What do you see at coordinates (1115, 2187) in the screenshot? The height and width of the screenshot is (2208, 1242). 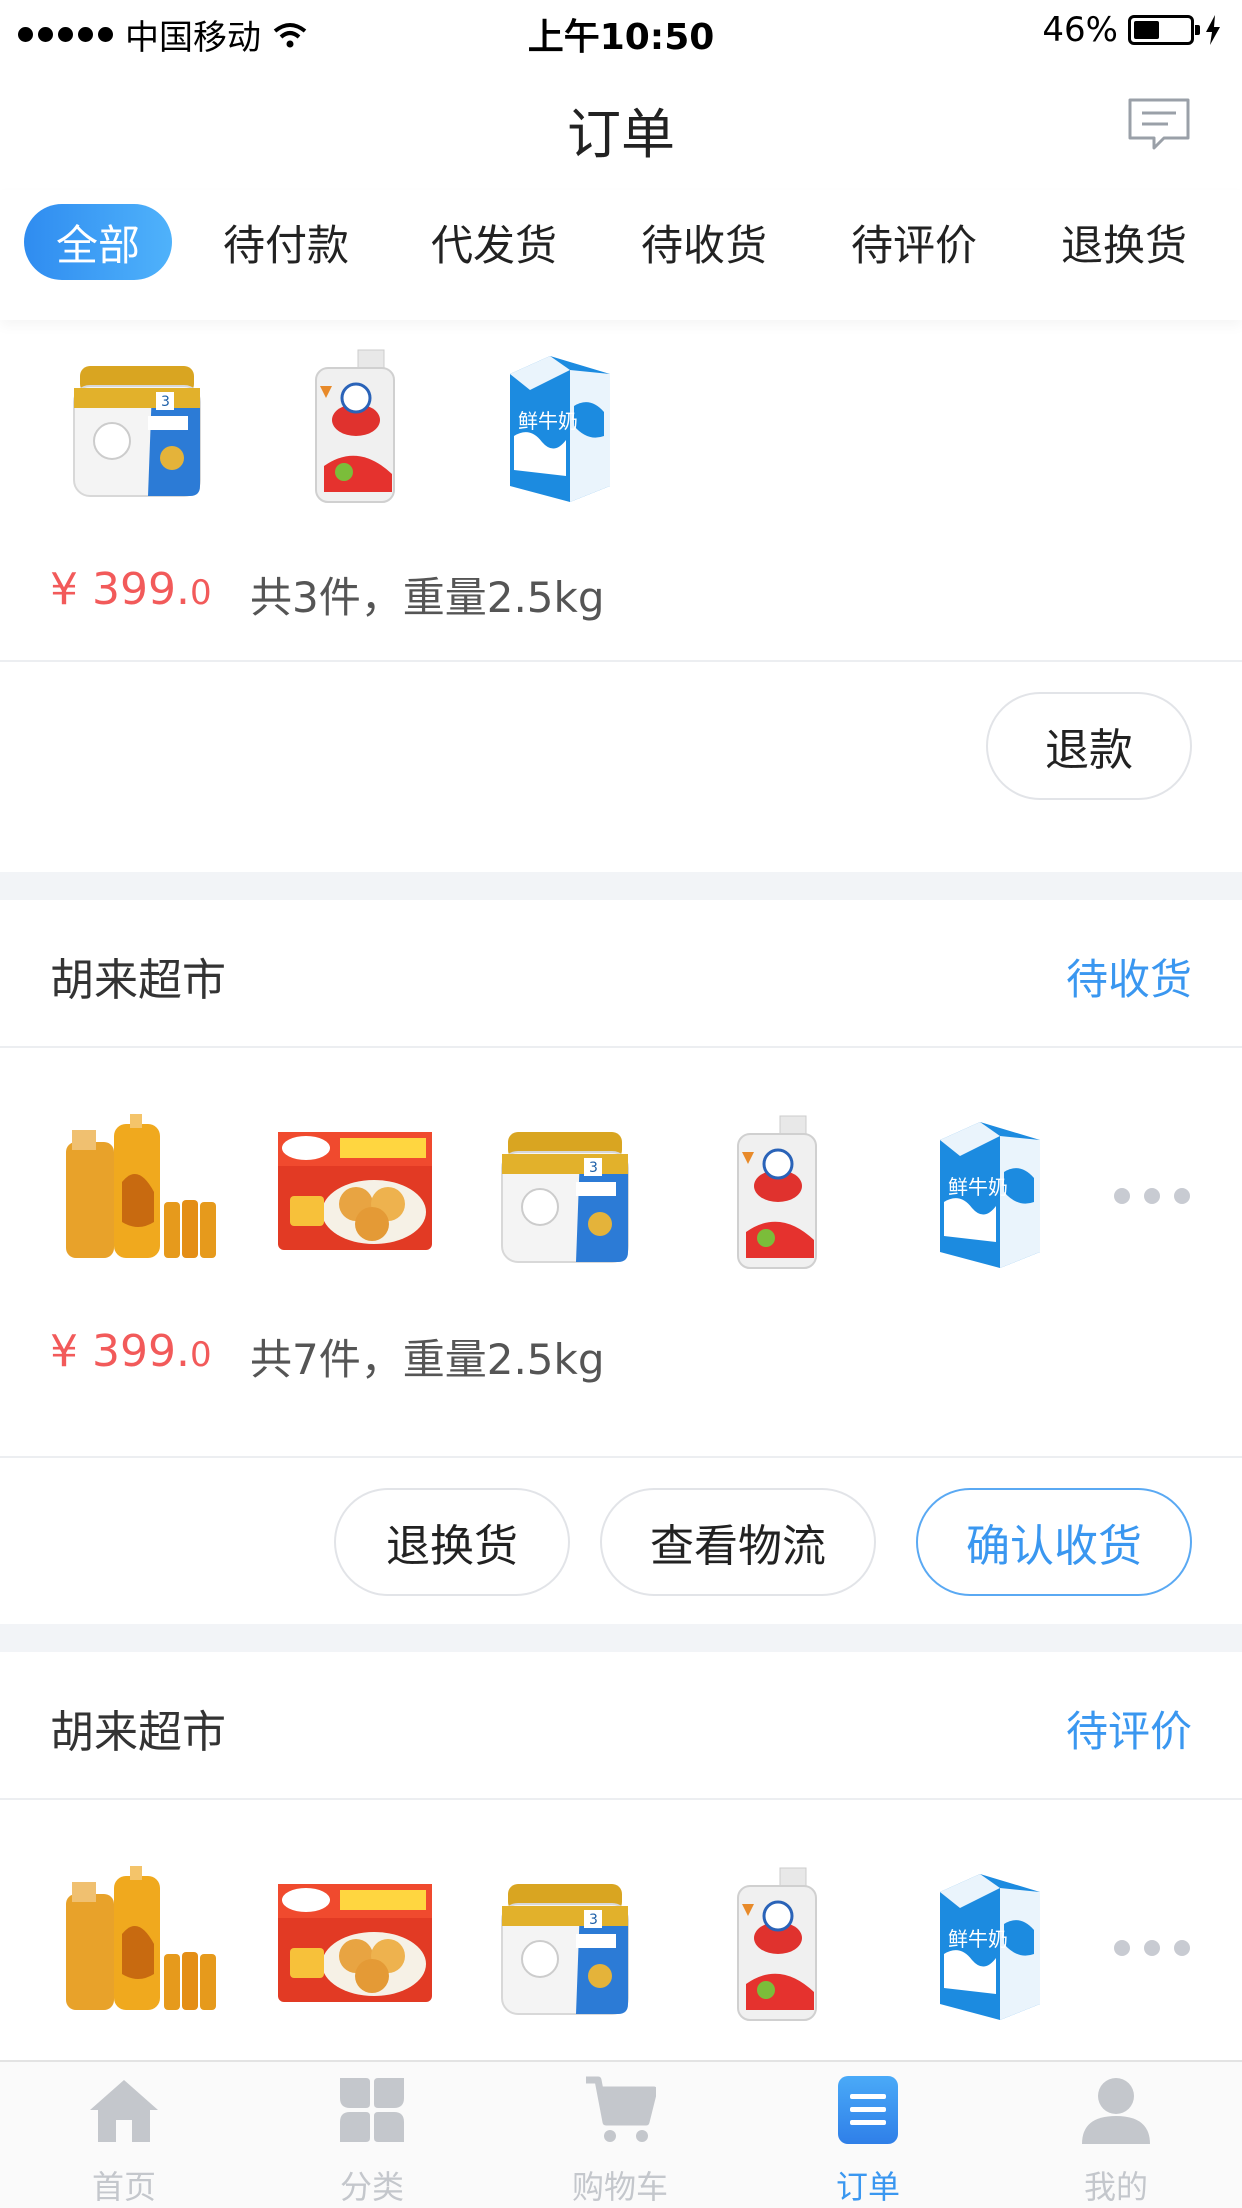 I see `tabbar-label: 我的` at bounding box center [1115, 2187].